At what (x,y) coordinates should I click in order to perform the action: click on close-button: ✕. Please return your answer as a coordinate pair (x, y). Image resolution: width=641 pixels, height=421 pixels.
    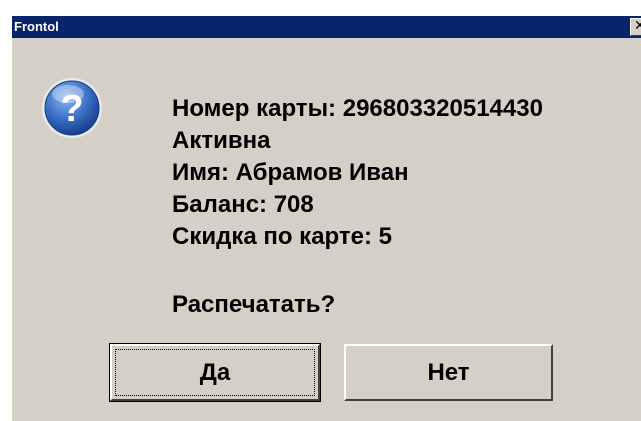
    Looking at the image, I should click on (635, 27).